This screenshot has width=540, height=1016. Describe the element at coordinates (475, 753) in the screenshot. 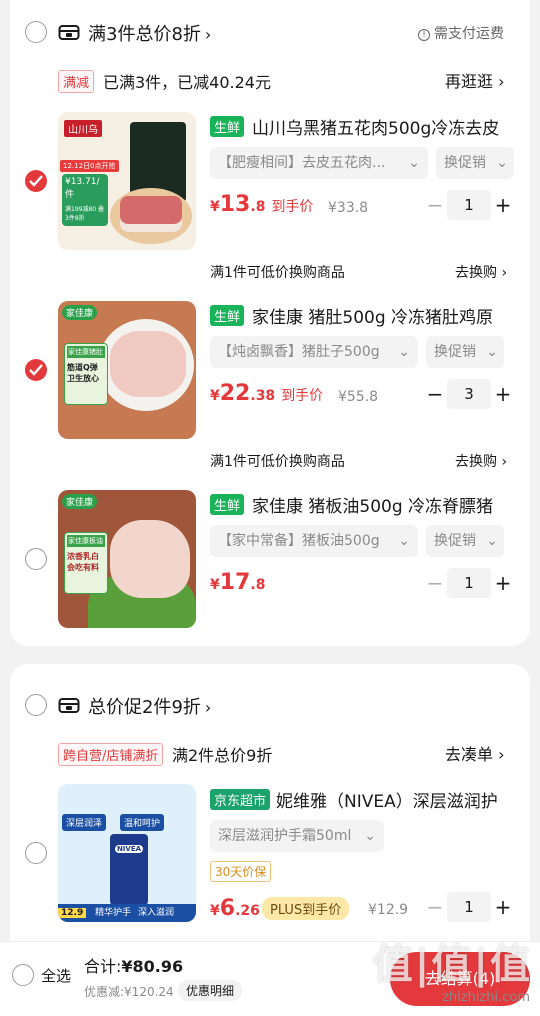

I see `promo-link: 去凑单 ›` at that location.